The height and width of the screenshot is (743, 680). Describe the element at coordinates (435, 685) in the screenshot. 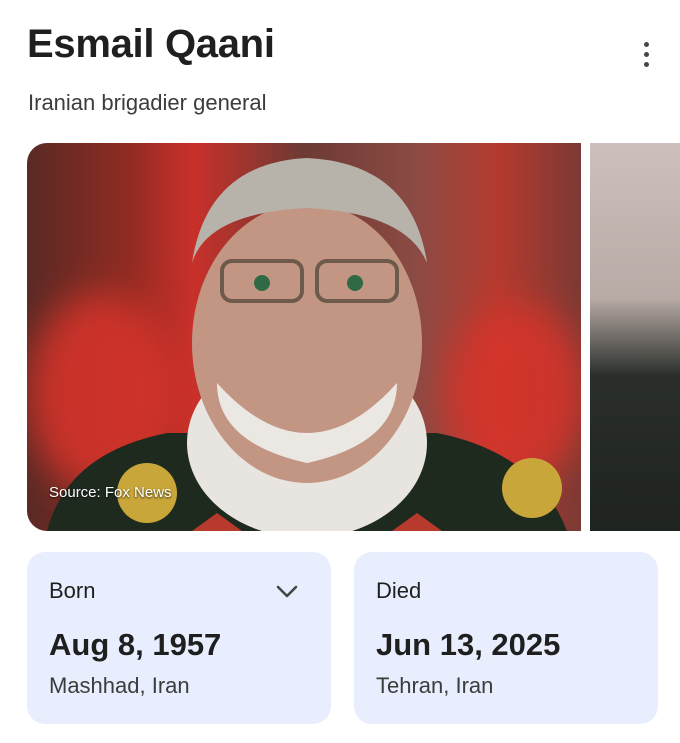

I see `died-place: Tehran, Iran` at that location.